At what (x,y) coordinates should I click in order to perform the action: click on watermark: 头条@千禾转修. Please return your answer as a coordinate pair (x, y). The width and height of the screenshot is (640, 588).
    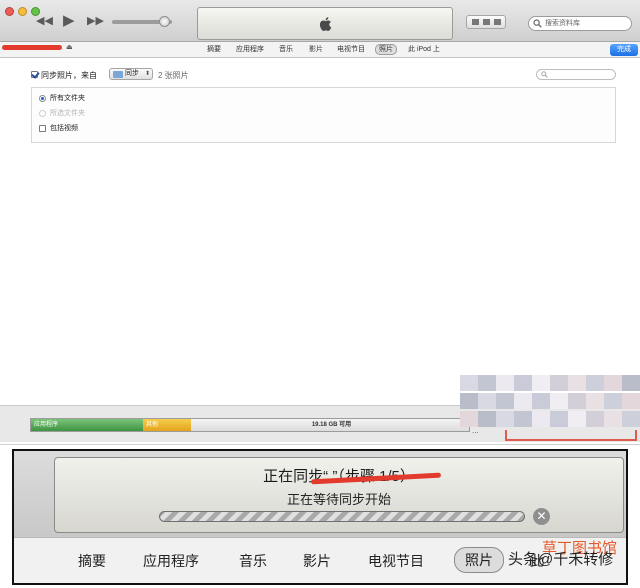
    Looking at the image, I should click on (561, 559).